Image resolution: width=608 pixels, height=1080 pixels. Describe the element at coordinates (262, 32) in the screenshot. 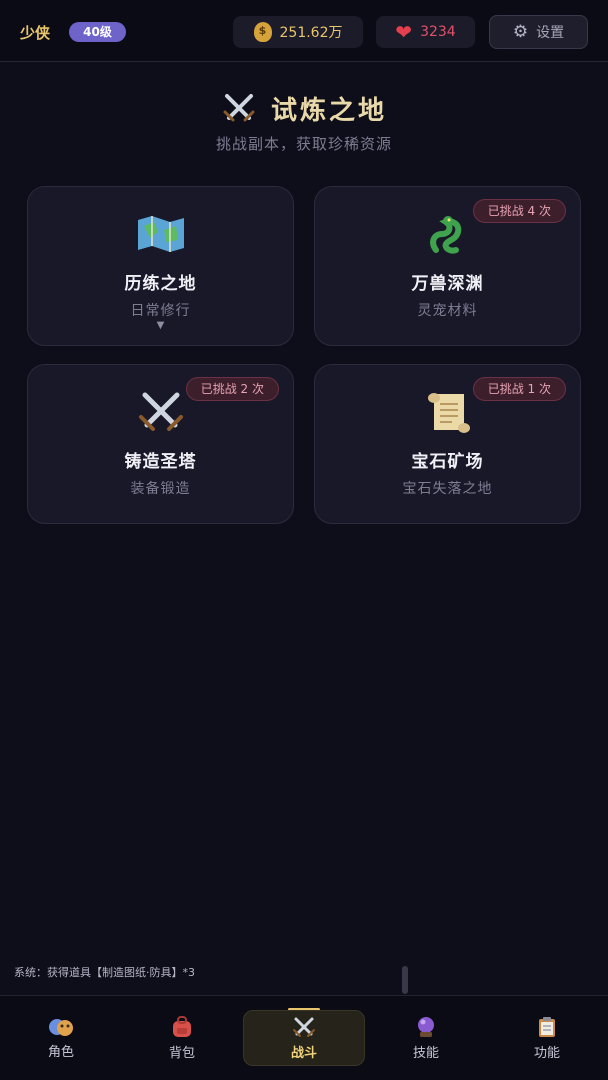

I see `money-bag-icon` at that location.